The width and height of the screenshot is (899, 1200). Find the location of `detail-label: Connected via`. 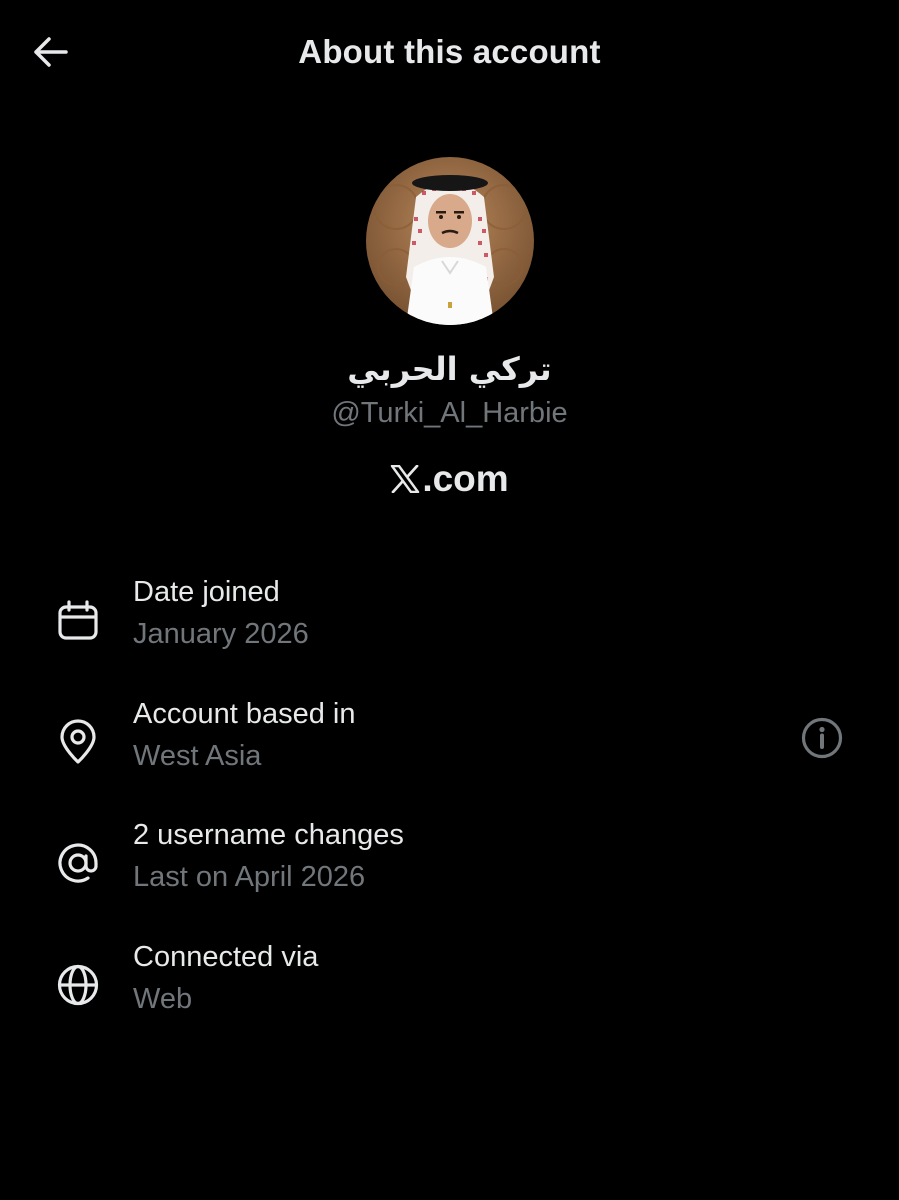

detail-label: Connected via is located at coordinates (226, 957).